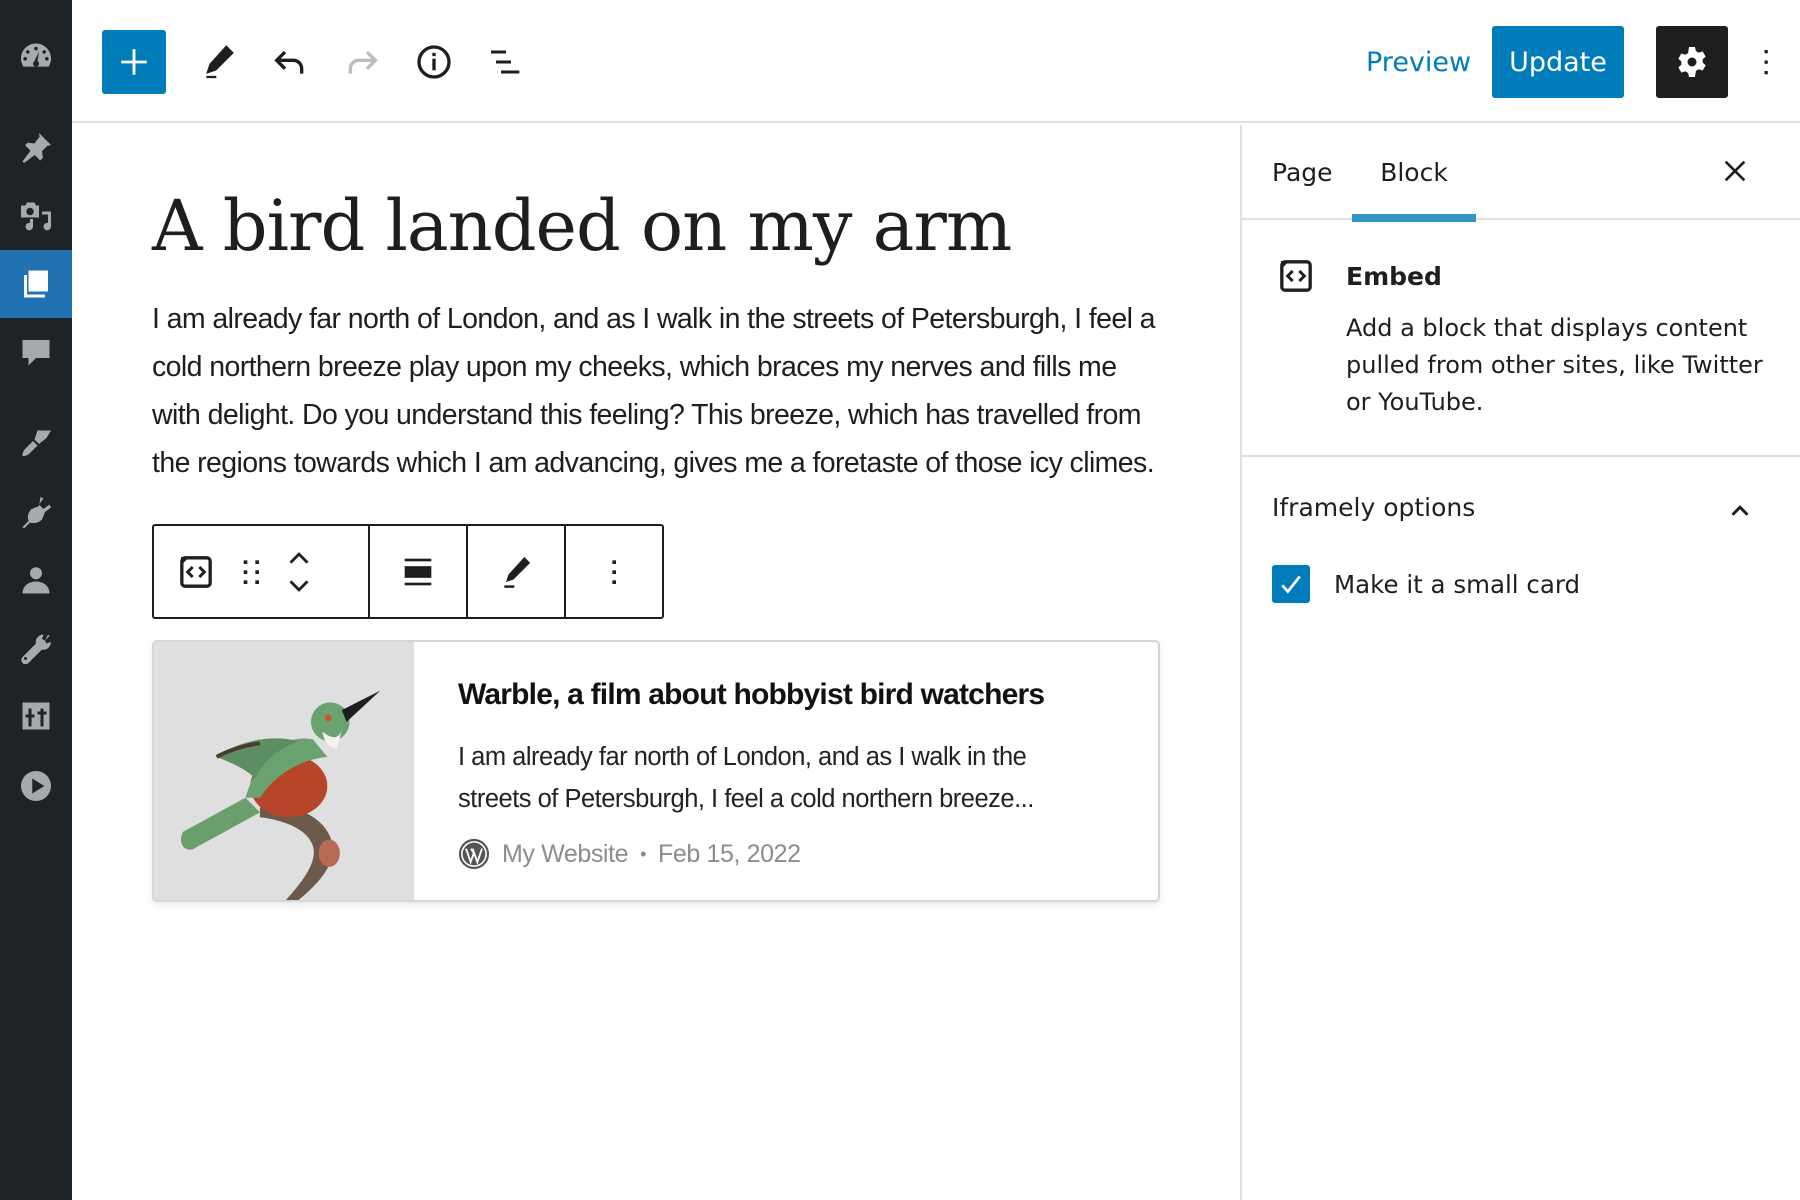  I want to click on admin-menu-plugins, so click(36, 512).